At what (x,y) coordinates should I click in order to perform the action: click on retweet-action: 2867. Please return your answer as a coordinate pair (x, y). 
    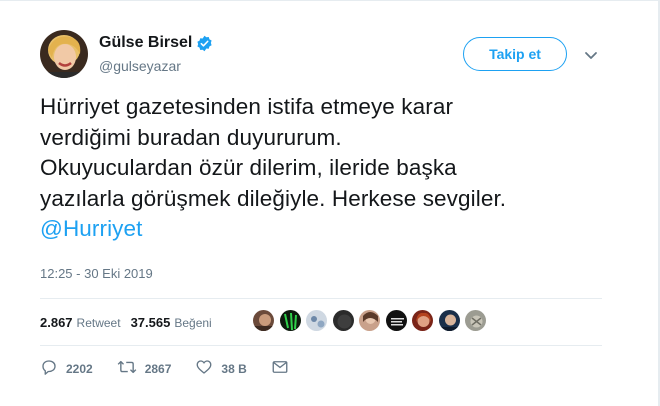
    Looking at the image, I should click on (144, 368).